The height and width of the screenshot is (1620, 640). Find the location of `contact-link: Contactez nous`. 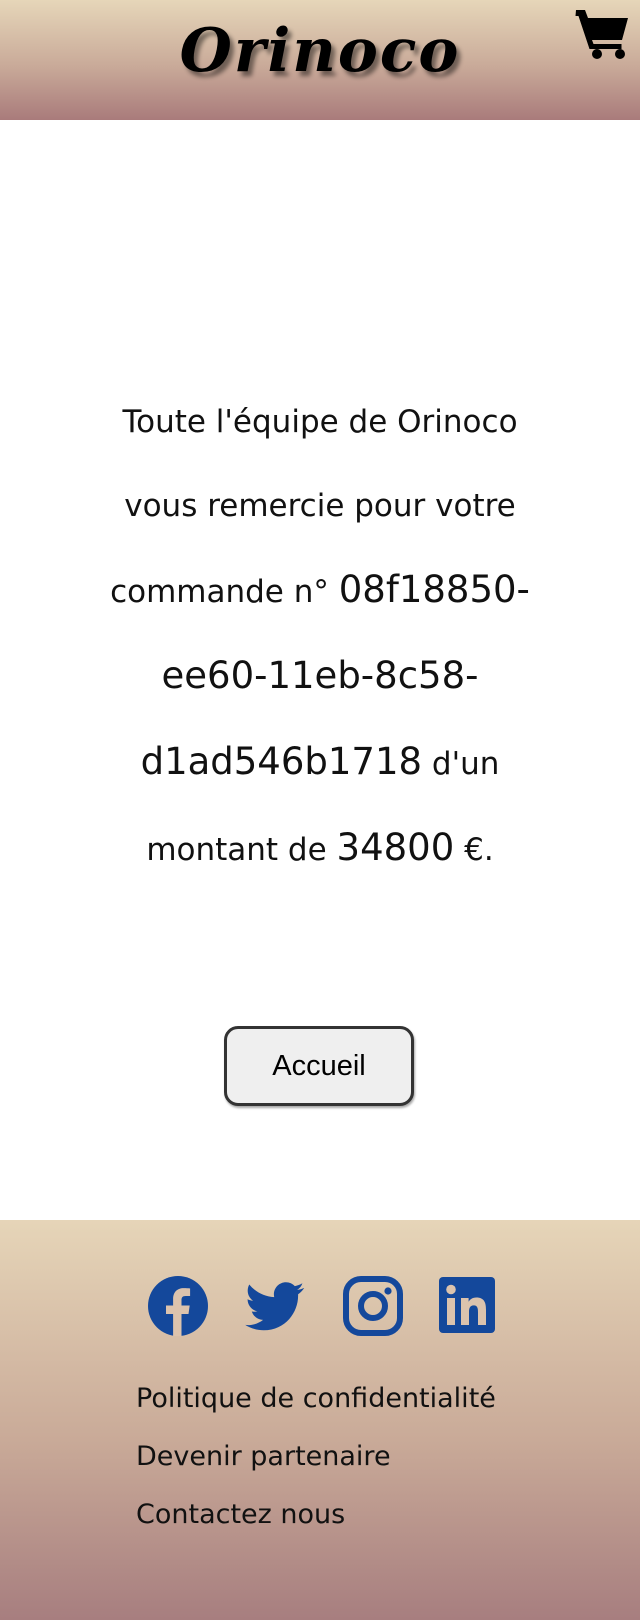

contact-link: Contactez nous is located at coordinates (240, 1514).